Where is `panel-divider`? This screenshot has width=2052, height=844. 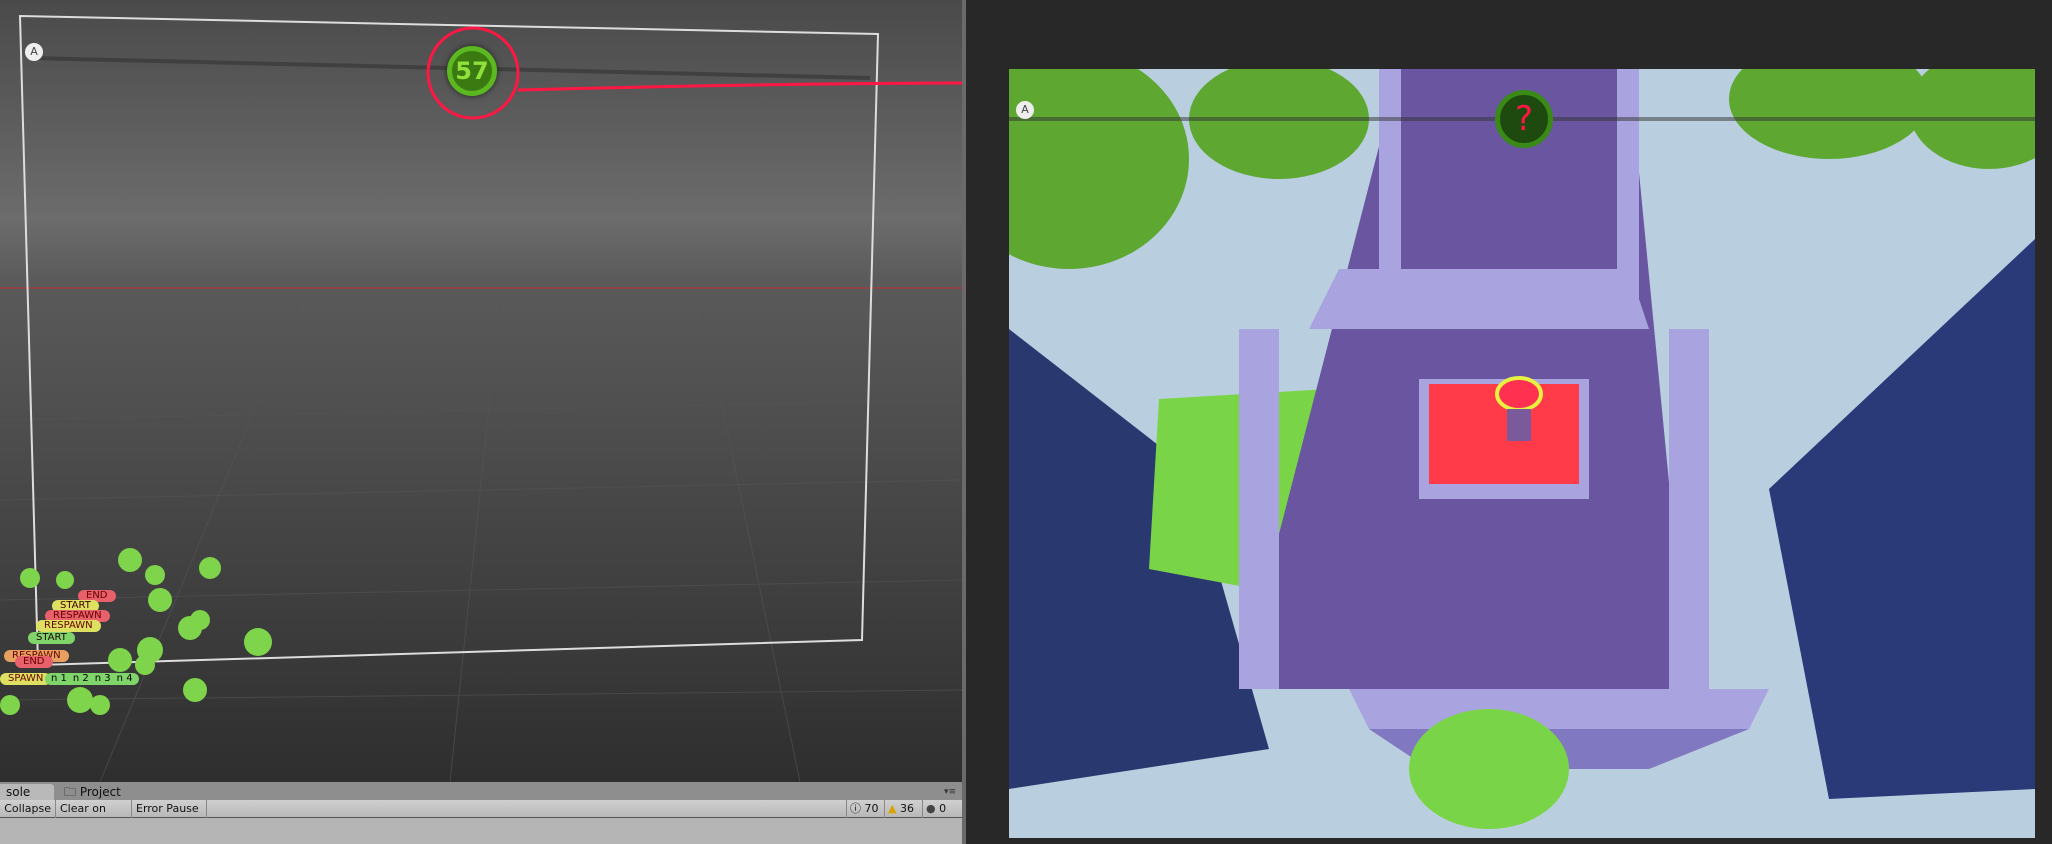
panel-divider is located at coordinates (964, 422).